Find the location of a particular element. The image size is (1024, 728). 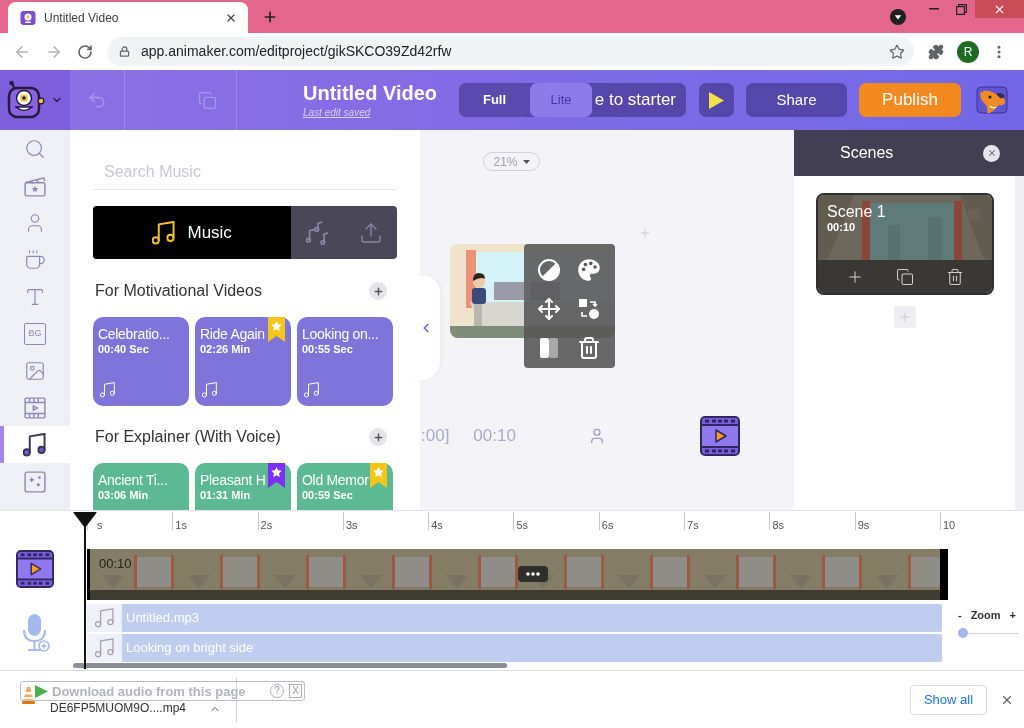

zoom-in-button: + is located at coordinates (1012, 615).